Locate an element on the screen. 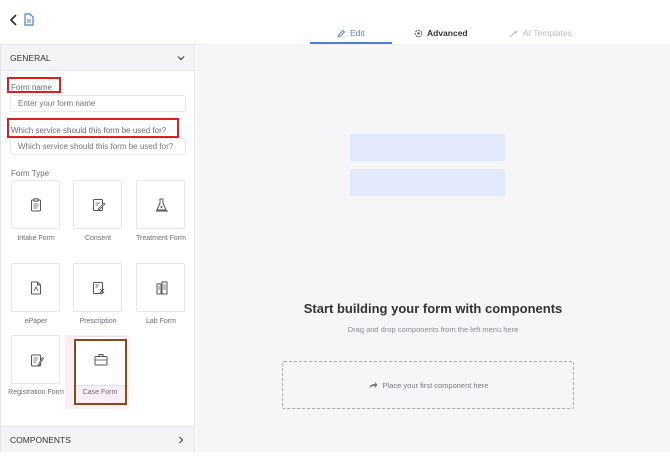  registration-icon is located at coordinates (37, 360).